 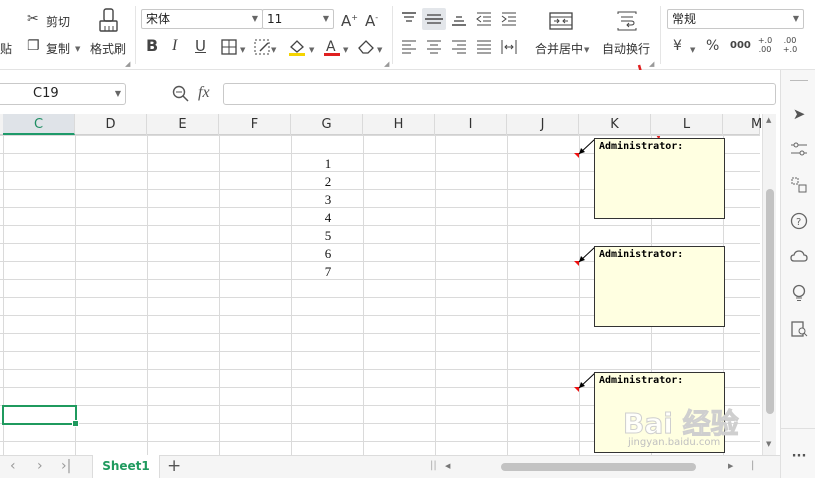 What do you see at coordinates (399, 124) in the screenshot?
I see `column-header: H` at bounding box center [399, 124].